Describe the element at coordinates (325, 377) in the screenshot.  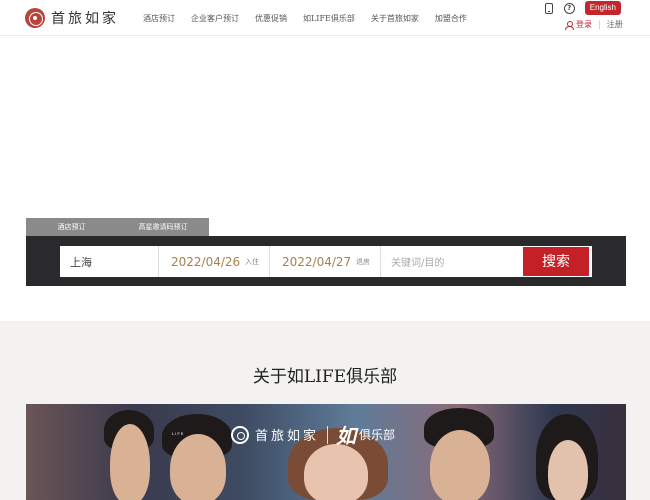
I see `club-section-title: 关于如LIFE俱乐部` at that location.